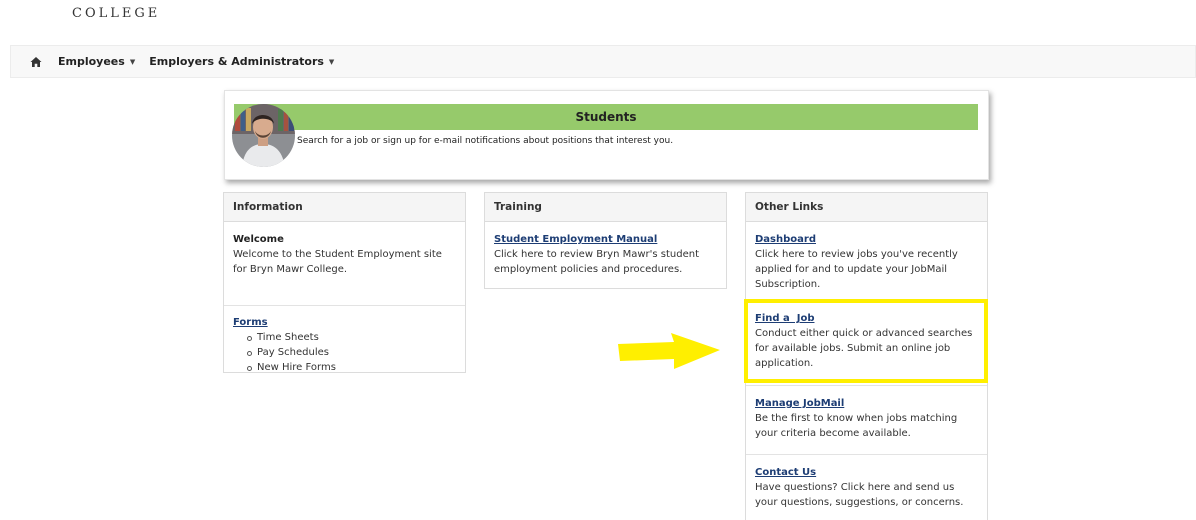 The height and width of the screenshot is (520, 1196). I want to click on top-navbar: Employees ▼ Employers & Administrators ▼, so click(603, 61).